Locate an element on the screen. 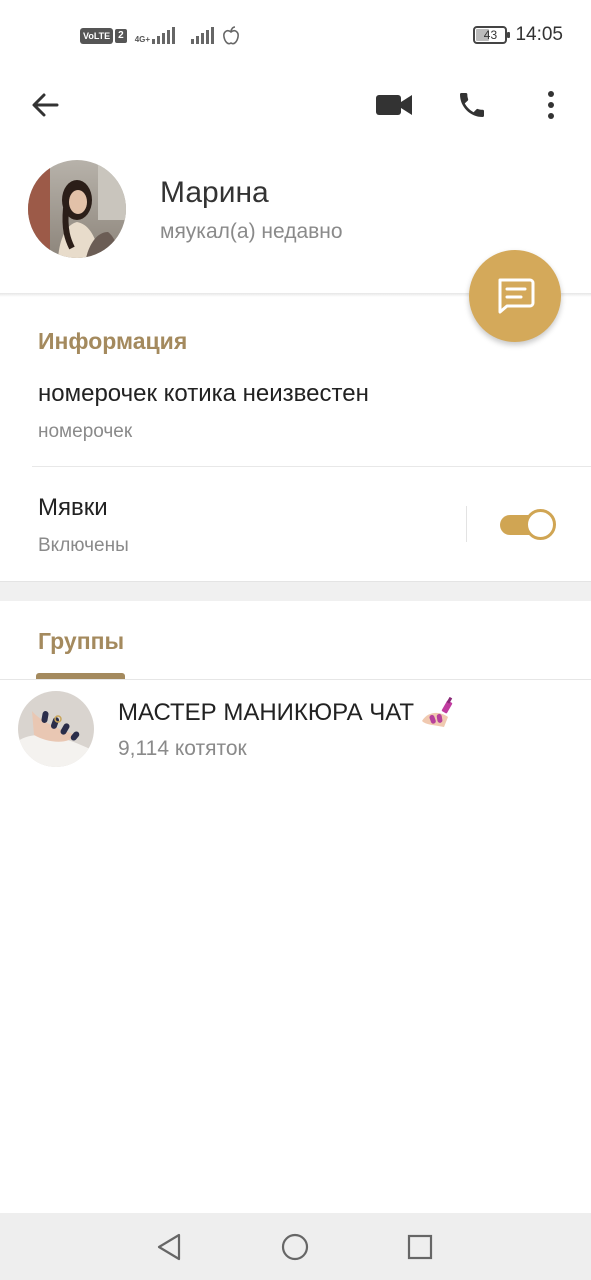  status-right: 43 14:05 is located at coordinates (518, 35).